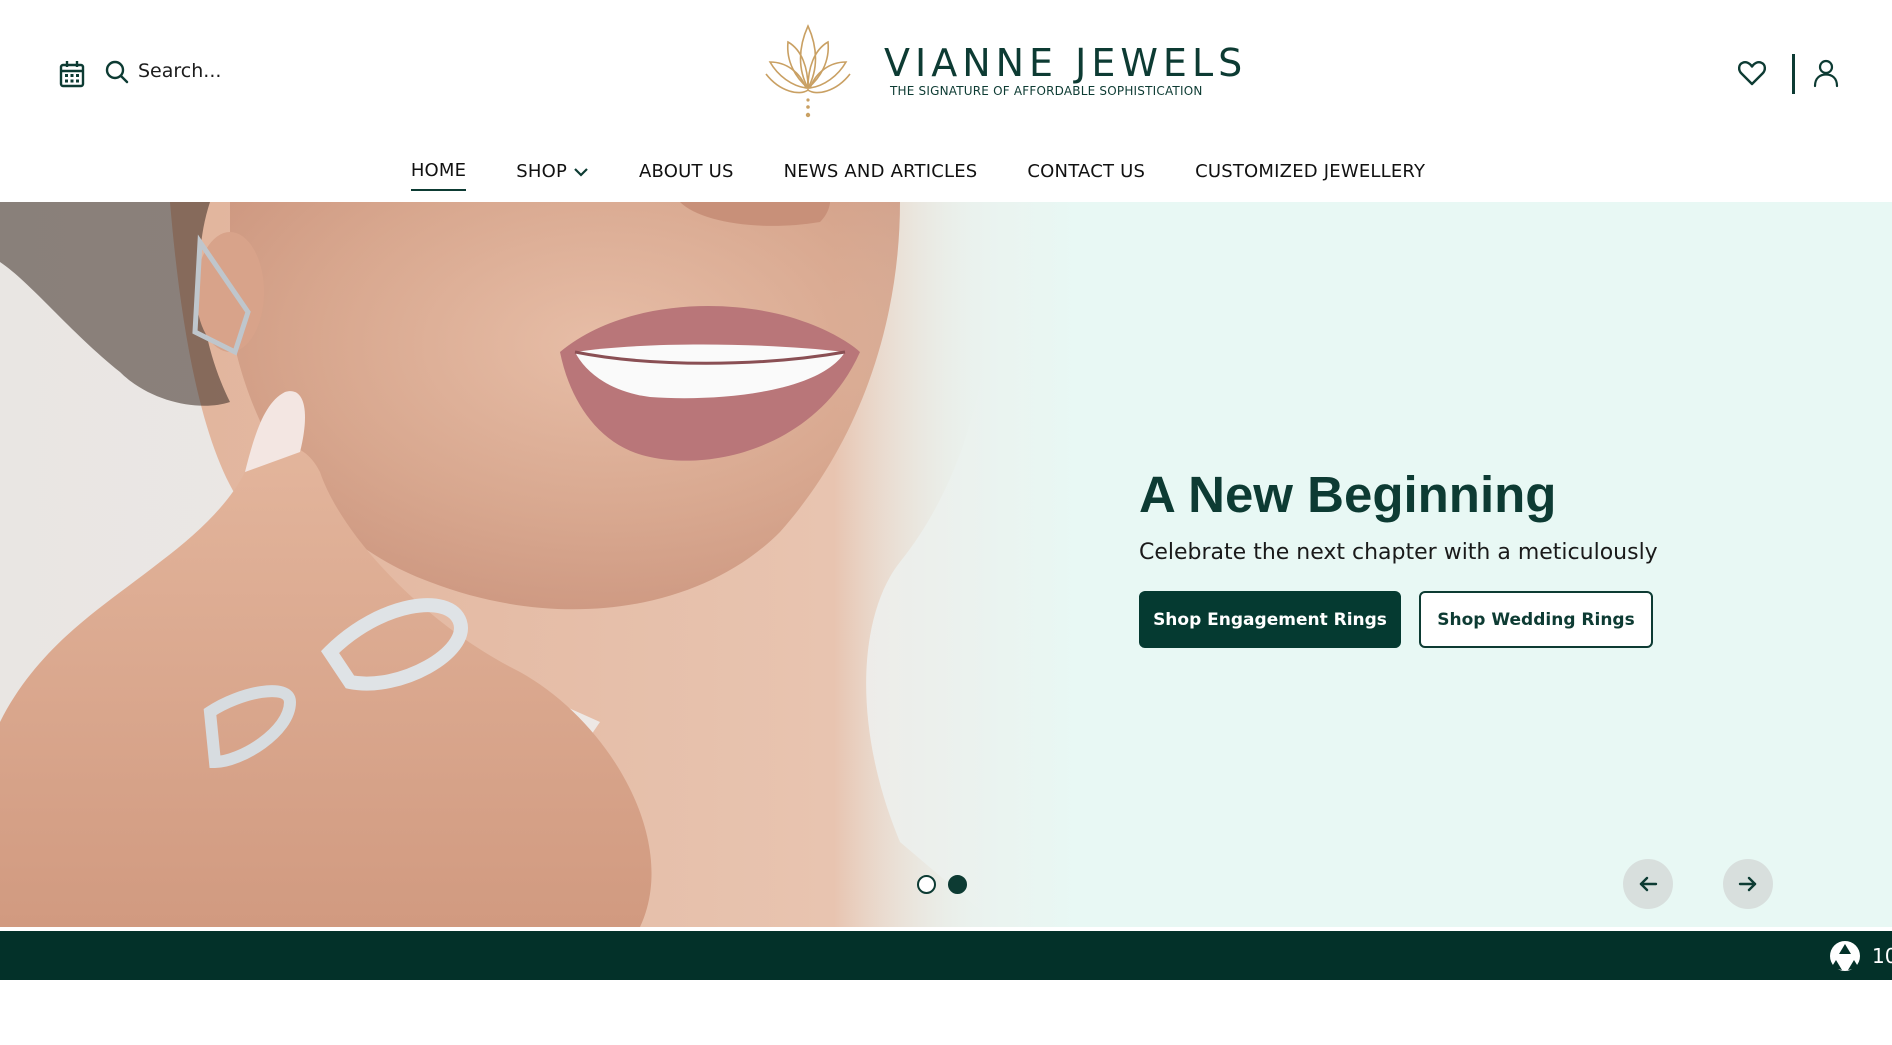 This screenshot has width=1892, height=1045. I want to click on recycle-icon, so click(1845, 956).